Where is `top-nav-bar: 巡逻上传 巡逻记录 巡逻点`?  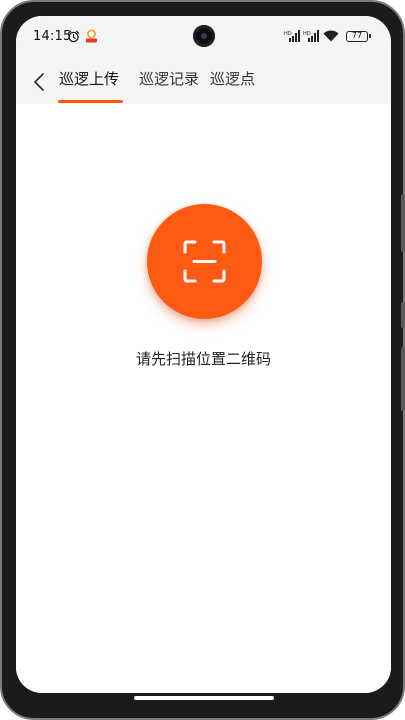 top-nav-bar: 巡逻上传 巡逻记录 巡逻点 is located at coordinates (203, 82).